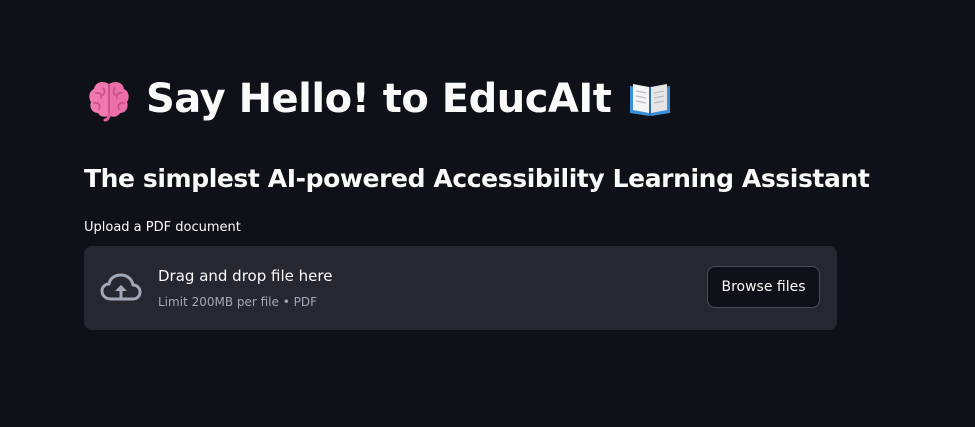 The width and height of the screenshot is (975, 427). I want to click on upload-label: Upload a PDF document, so click(162, 227).